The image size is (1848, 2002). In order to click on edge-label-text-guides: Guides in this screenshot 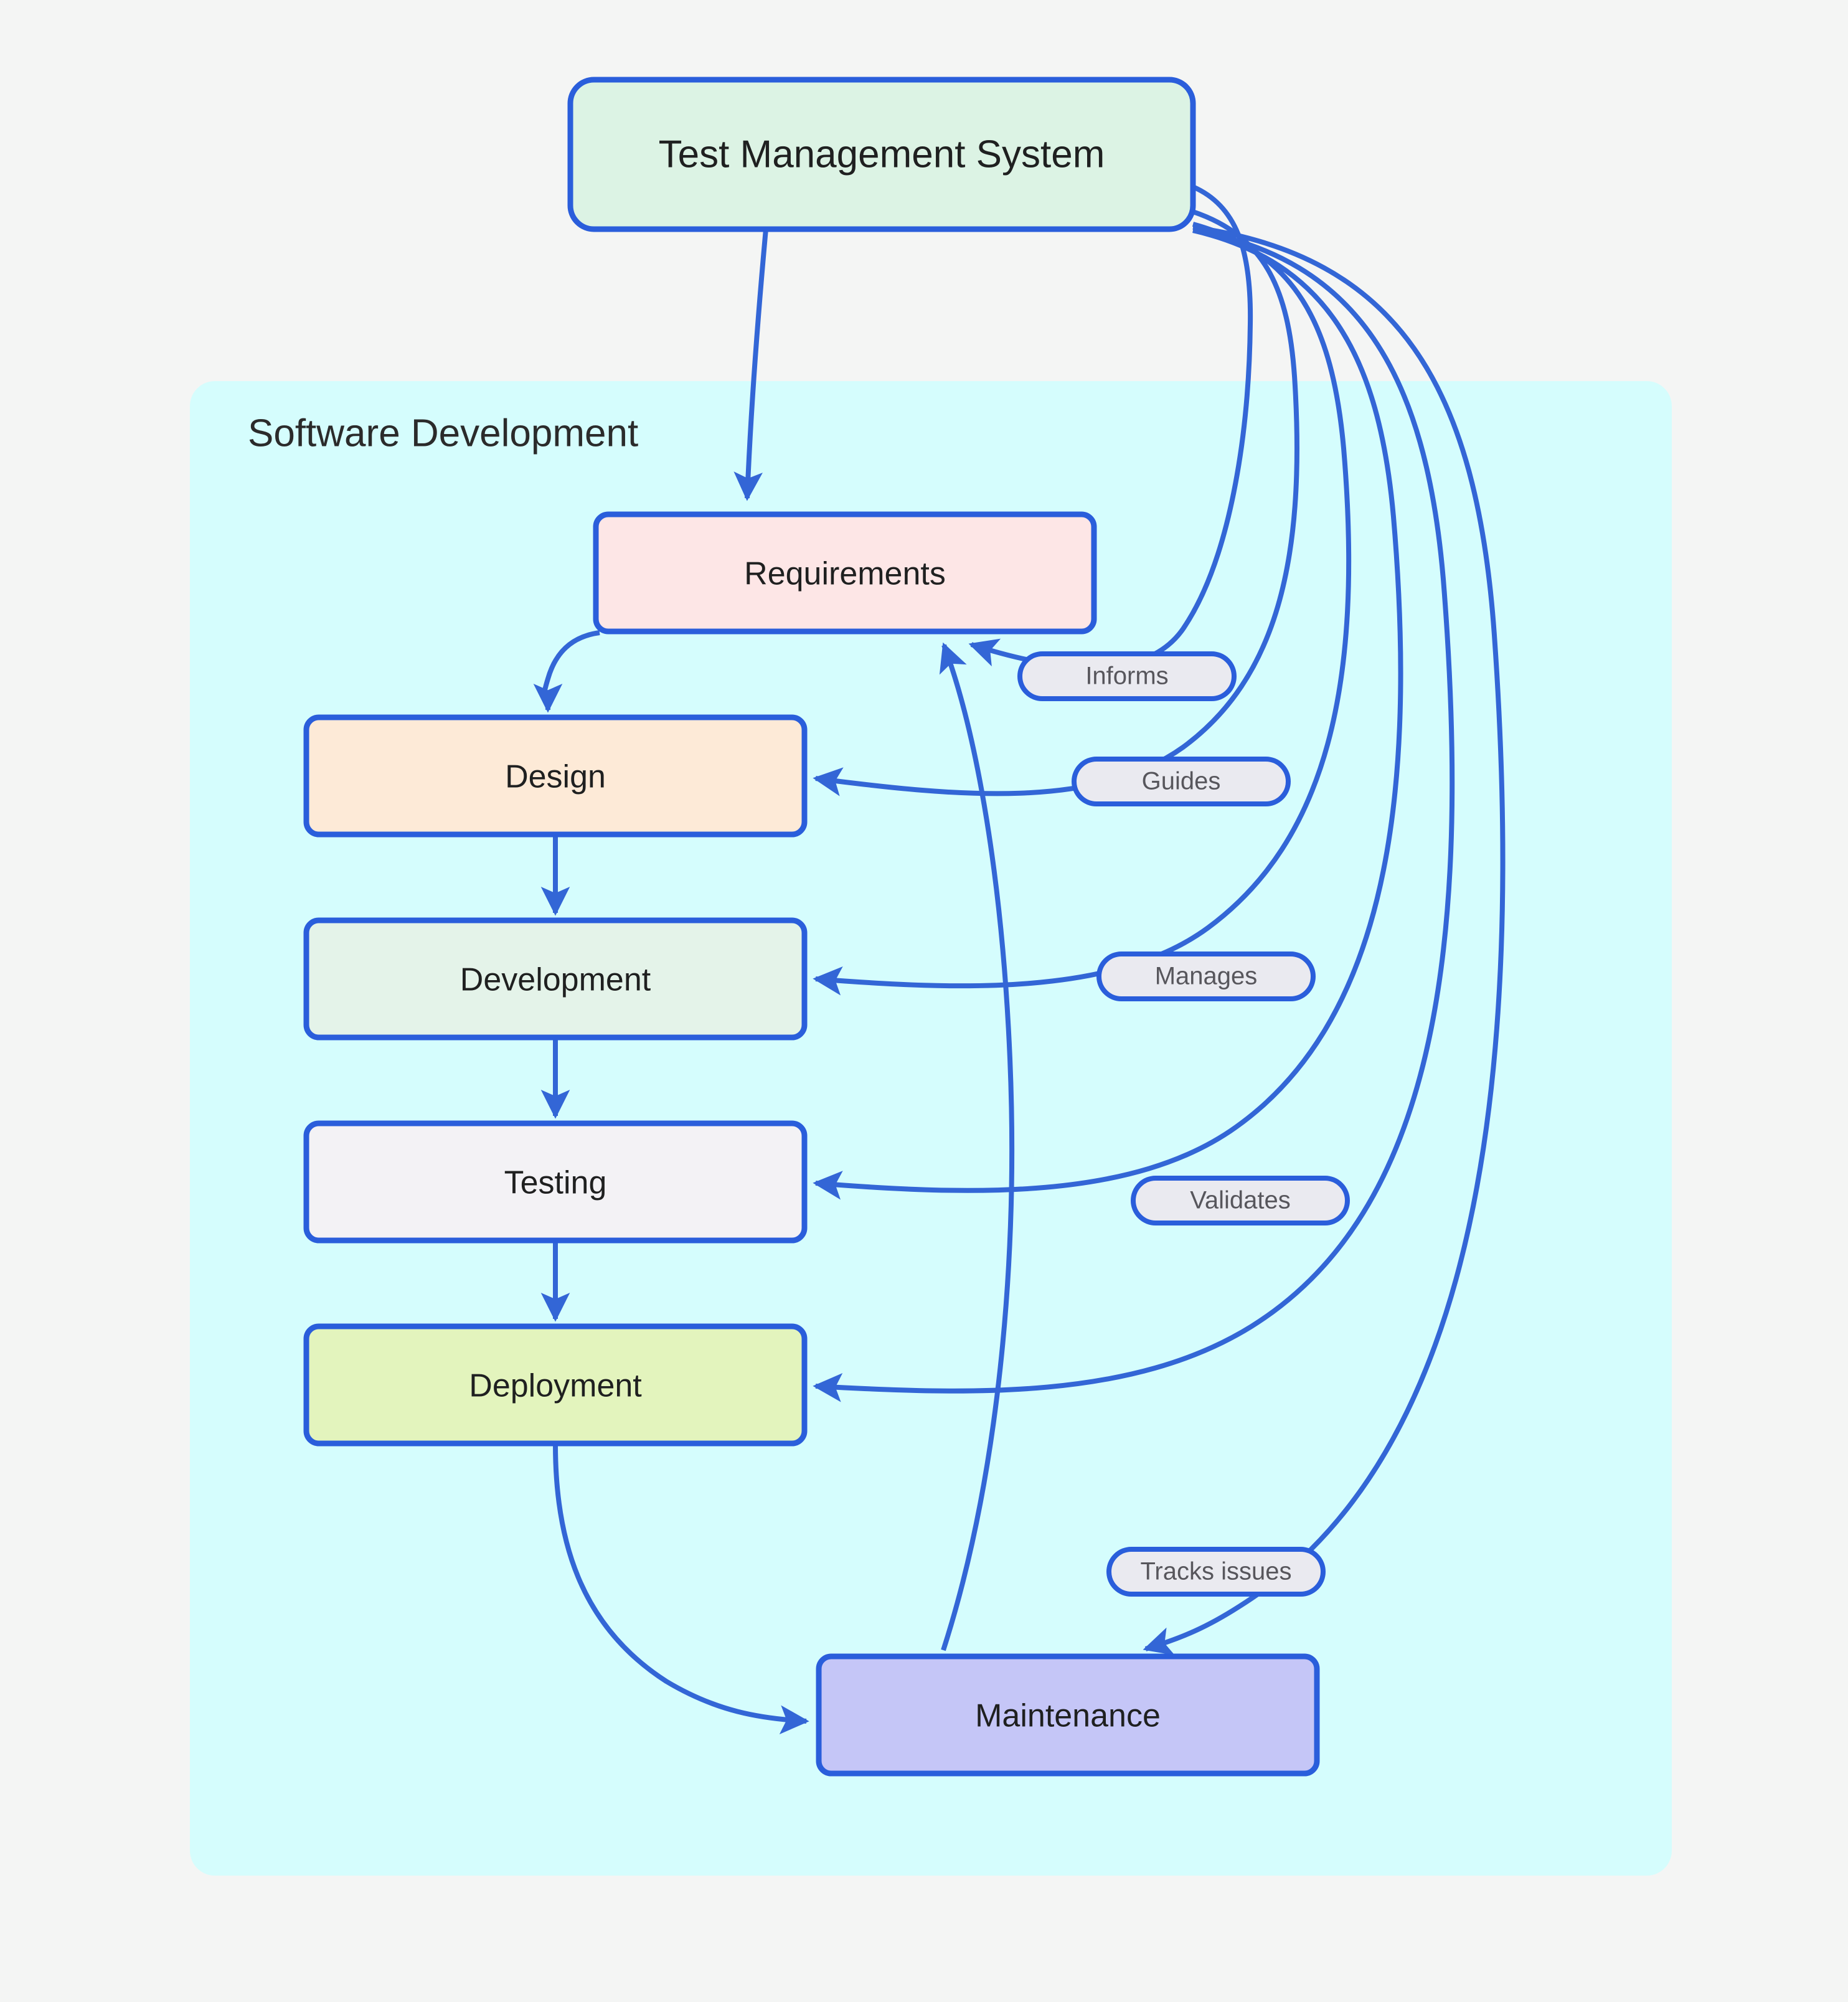, I will do `click(1181, 781)`.